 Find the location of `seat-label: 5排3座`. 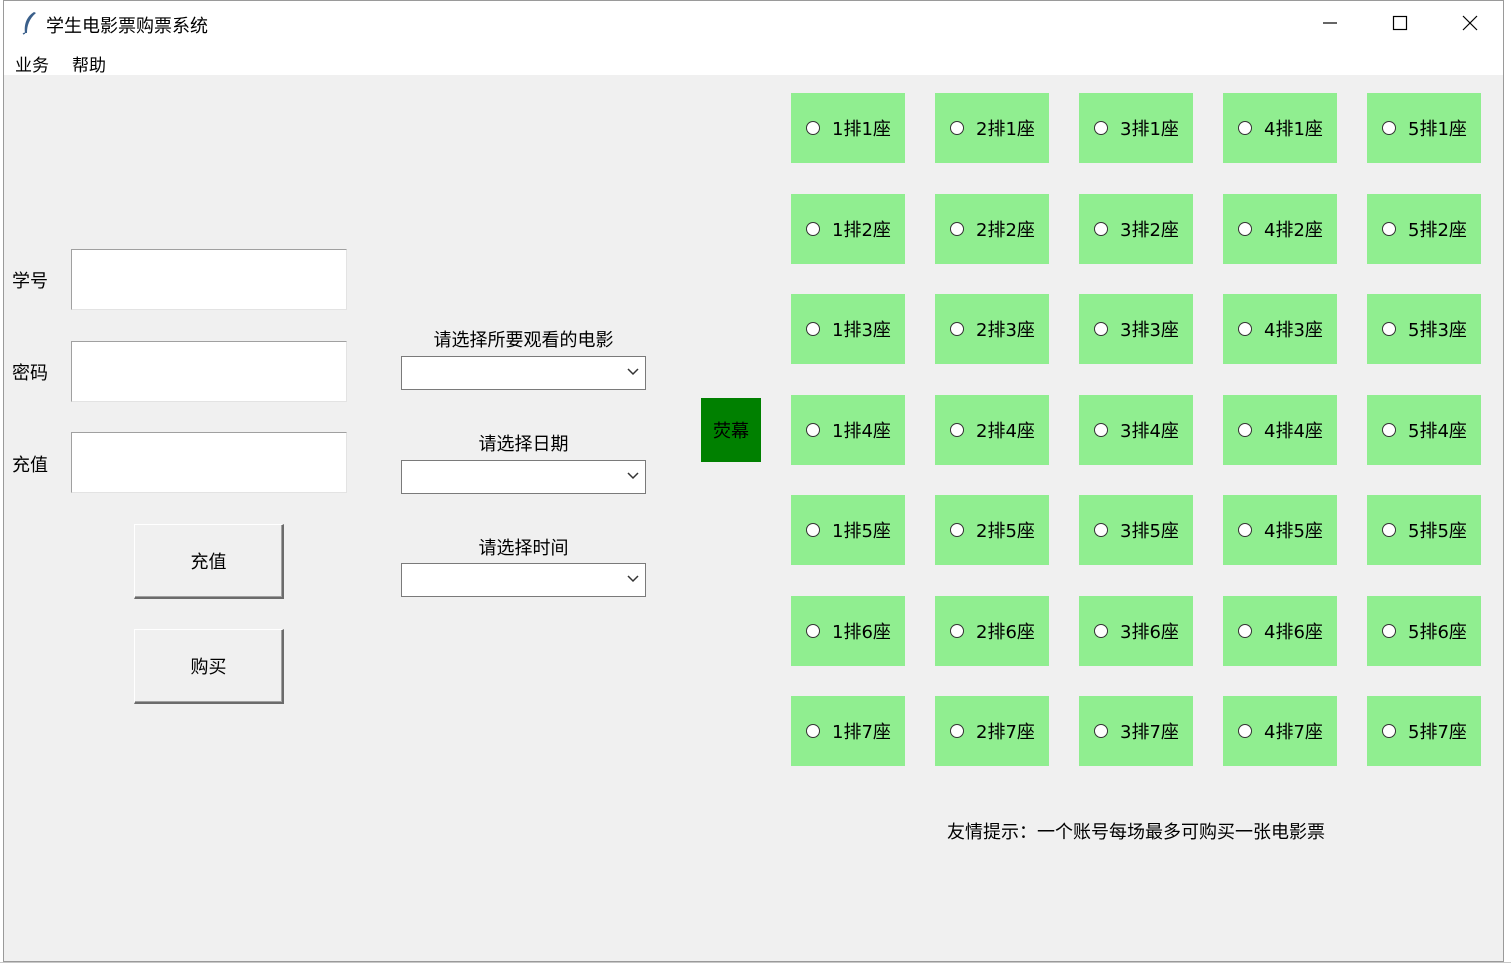

seat-label: 5排3座 is located at coordinates (1437, 330).